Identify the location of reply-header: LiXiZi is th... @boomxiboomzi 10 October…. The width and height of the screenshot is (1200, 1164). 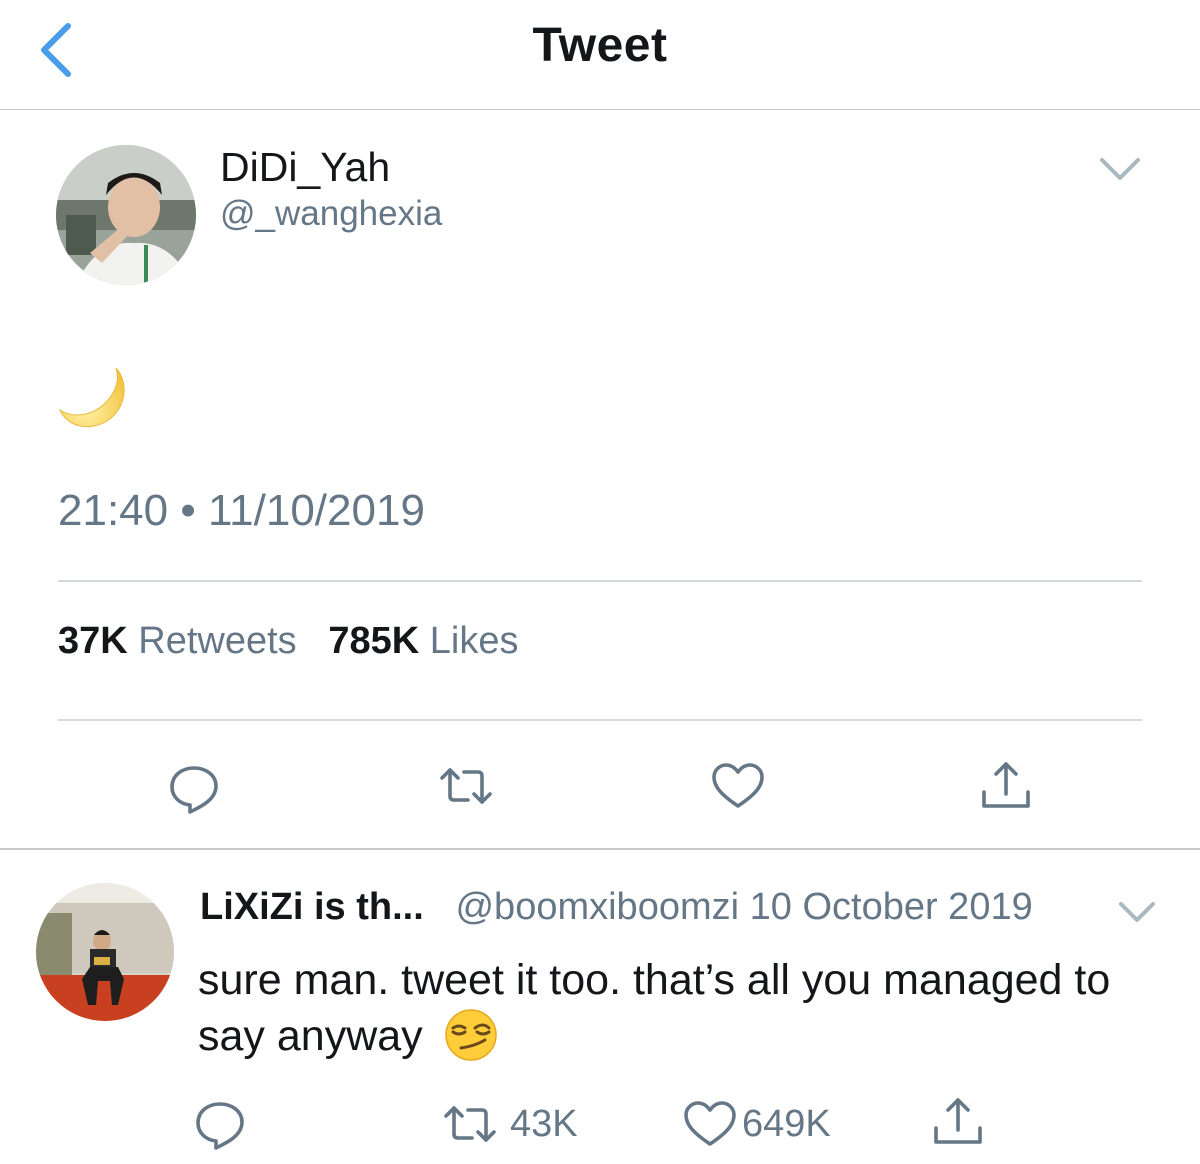
(616, 907).